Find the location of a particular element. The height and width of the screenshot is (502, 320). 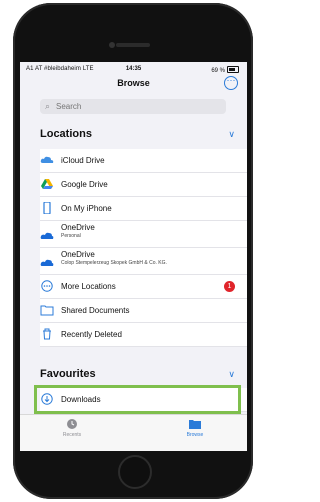

iphone-icon is located at coordinates (47, 208).